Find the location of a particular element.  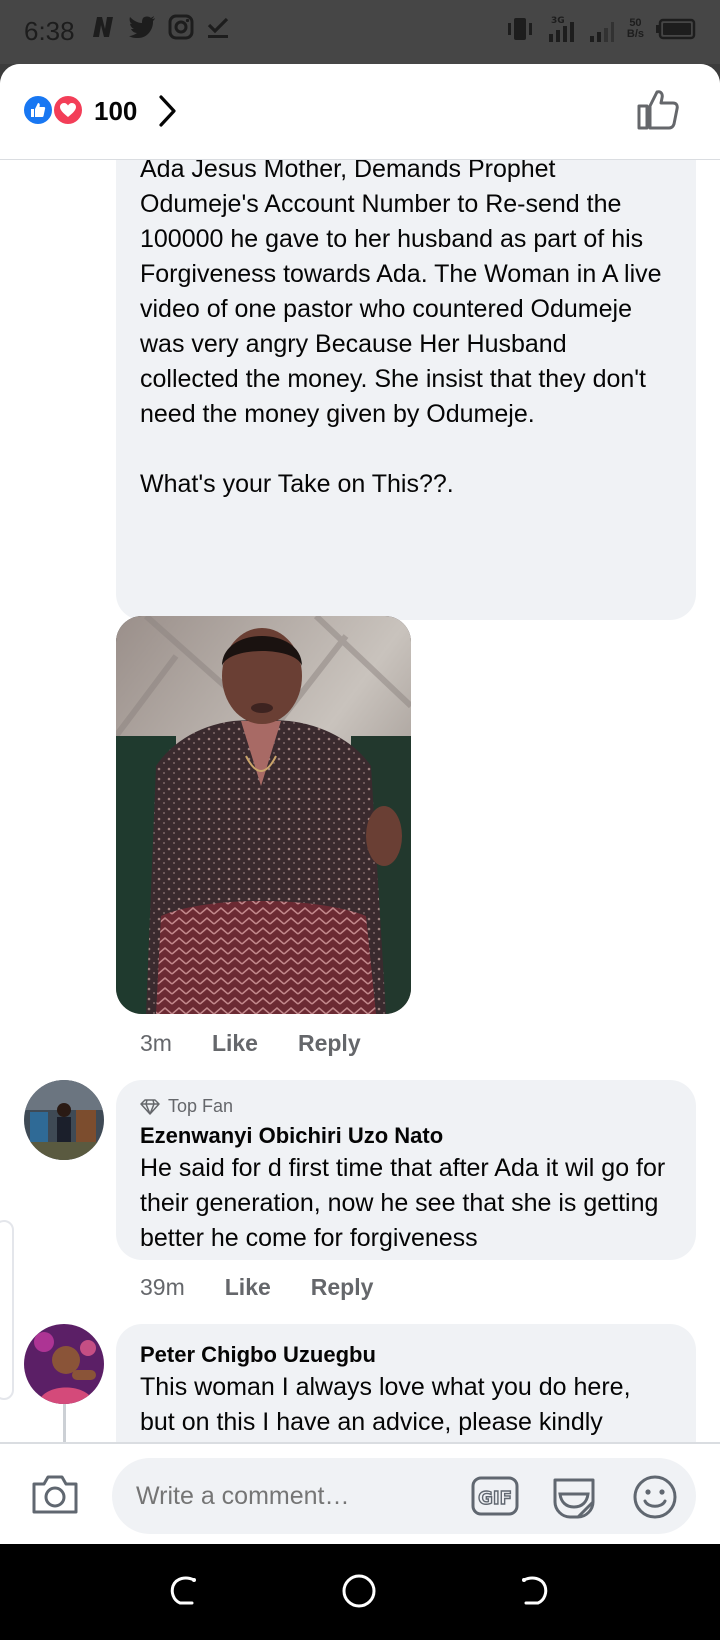

top-fan-label: Top Fan is located at coordinates (201, 1106).